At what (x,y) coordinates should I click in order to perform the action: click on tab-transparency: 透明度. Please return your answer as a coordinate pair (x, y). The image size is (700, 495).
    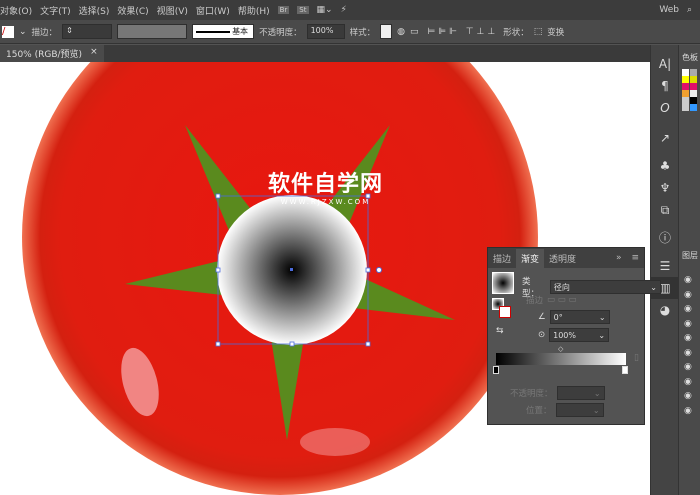
    Looking at the image, I should click on (562, 258).